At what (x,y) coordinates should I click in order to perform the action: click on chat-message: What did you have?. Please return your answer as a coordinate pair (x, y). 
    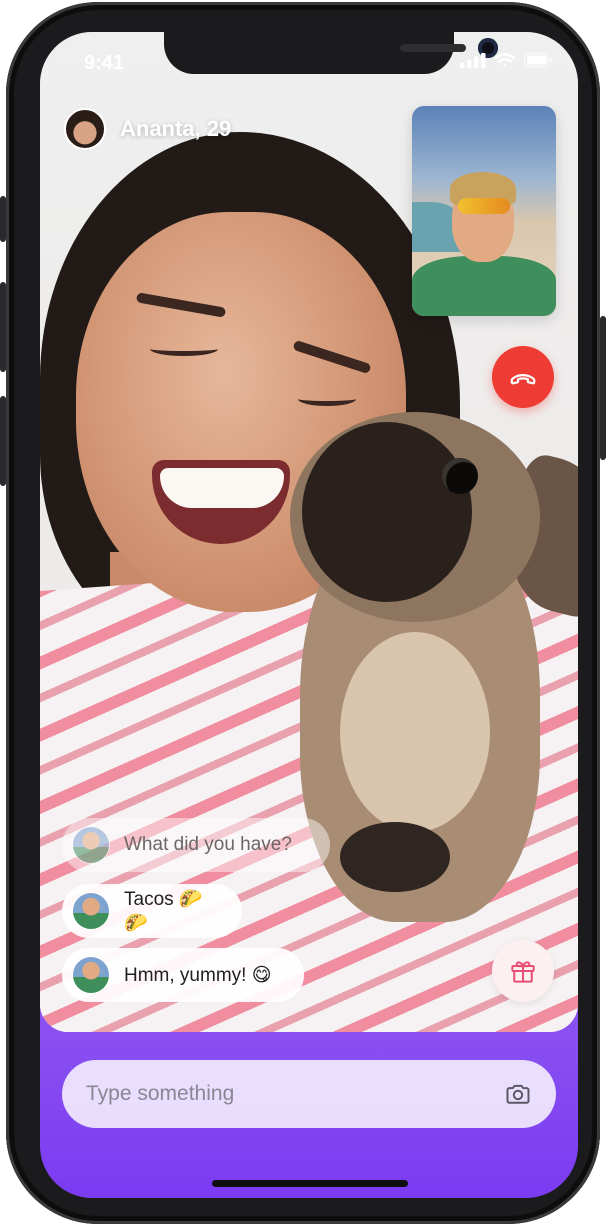
    Looking at the image, I should click on (196, 845).